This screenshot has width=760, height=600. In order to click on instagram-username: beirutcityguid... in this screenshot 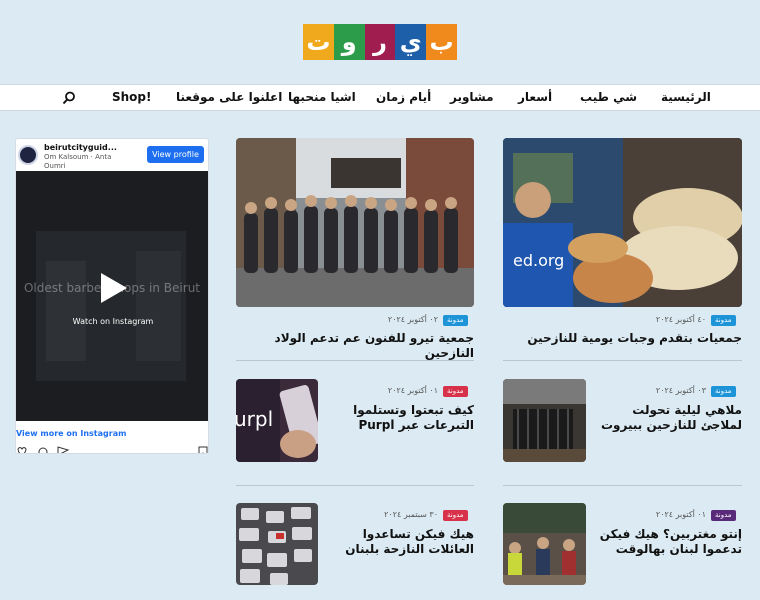, I will do `click(80, 147)`.